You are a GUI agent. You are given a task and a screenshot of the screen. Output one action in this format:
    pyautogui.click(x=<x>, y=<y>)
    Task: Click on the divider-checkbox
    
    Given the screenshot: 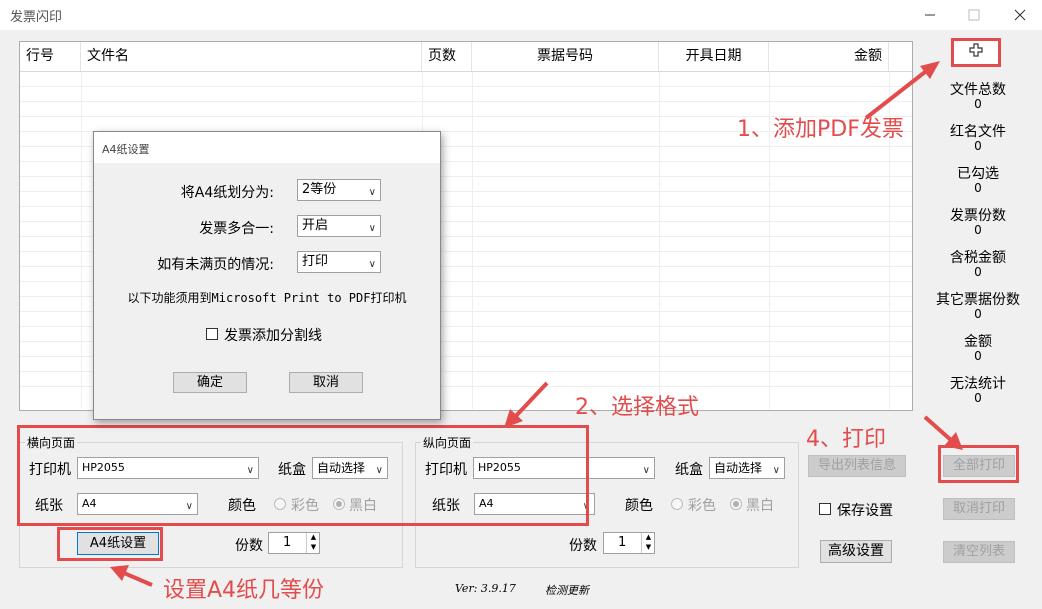 What is the action you would take?
    pyautogui.click(x=212, y=334)
    